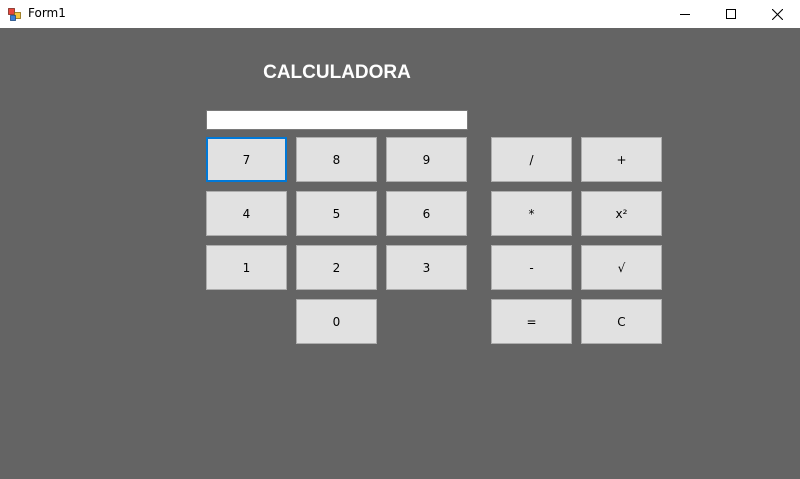 This screenshot has width=800, height=479. I want to click on digit-4-button: 4, so click(246, 213).